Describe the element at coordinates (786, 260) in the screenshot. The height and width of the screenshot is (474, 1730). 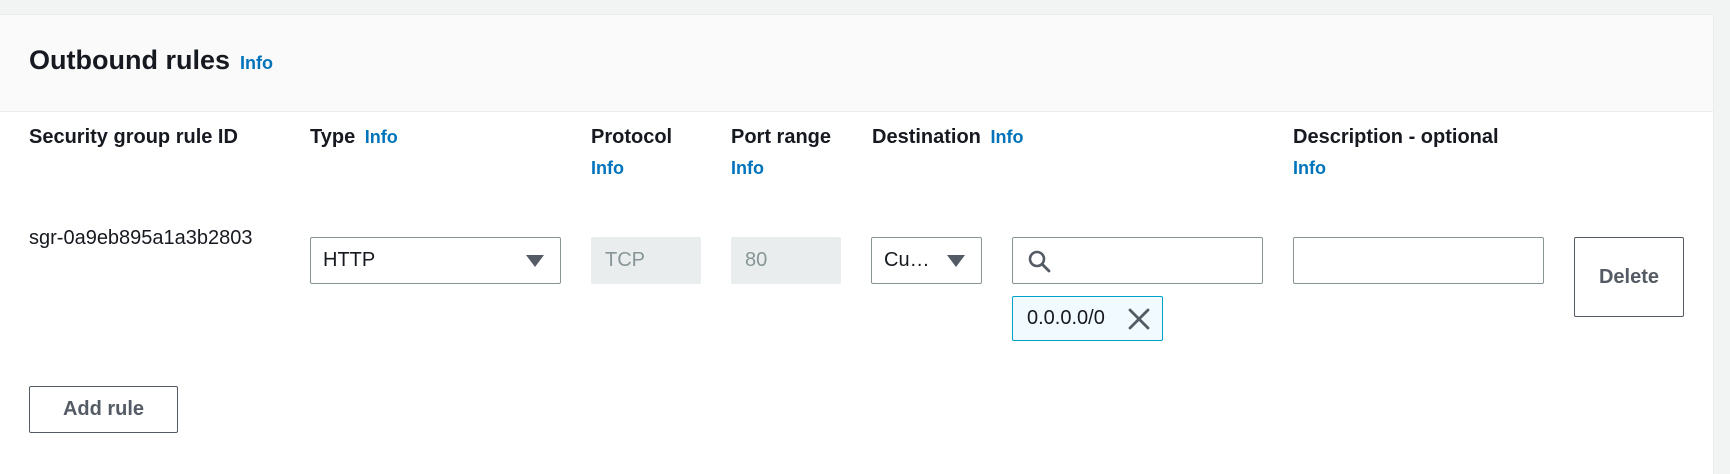
I see `port-range-field: 80` at that location.